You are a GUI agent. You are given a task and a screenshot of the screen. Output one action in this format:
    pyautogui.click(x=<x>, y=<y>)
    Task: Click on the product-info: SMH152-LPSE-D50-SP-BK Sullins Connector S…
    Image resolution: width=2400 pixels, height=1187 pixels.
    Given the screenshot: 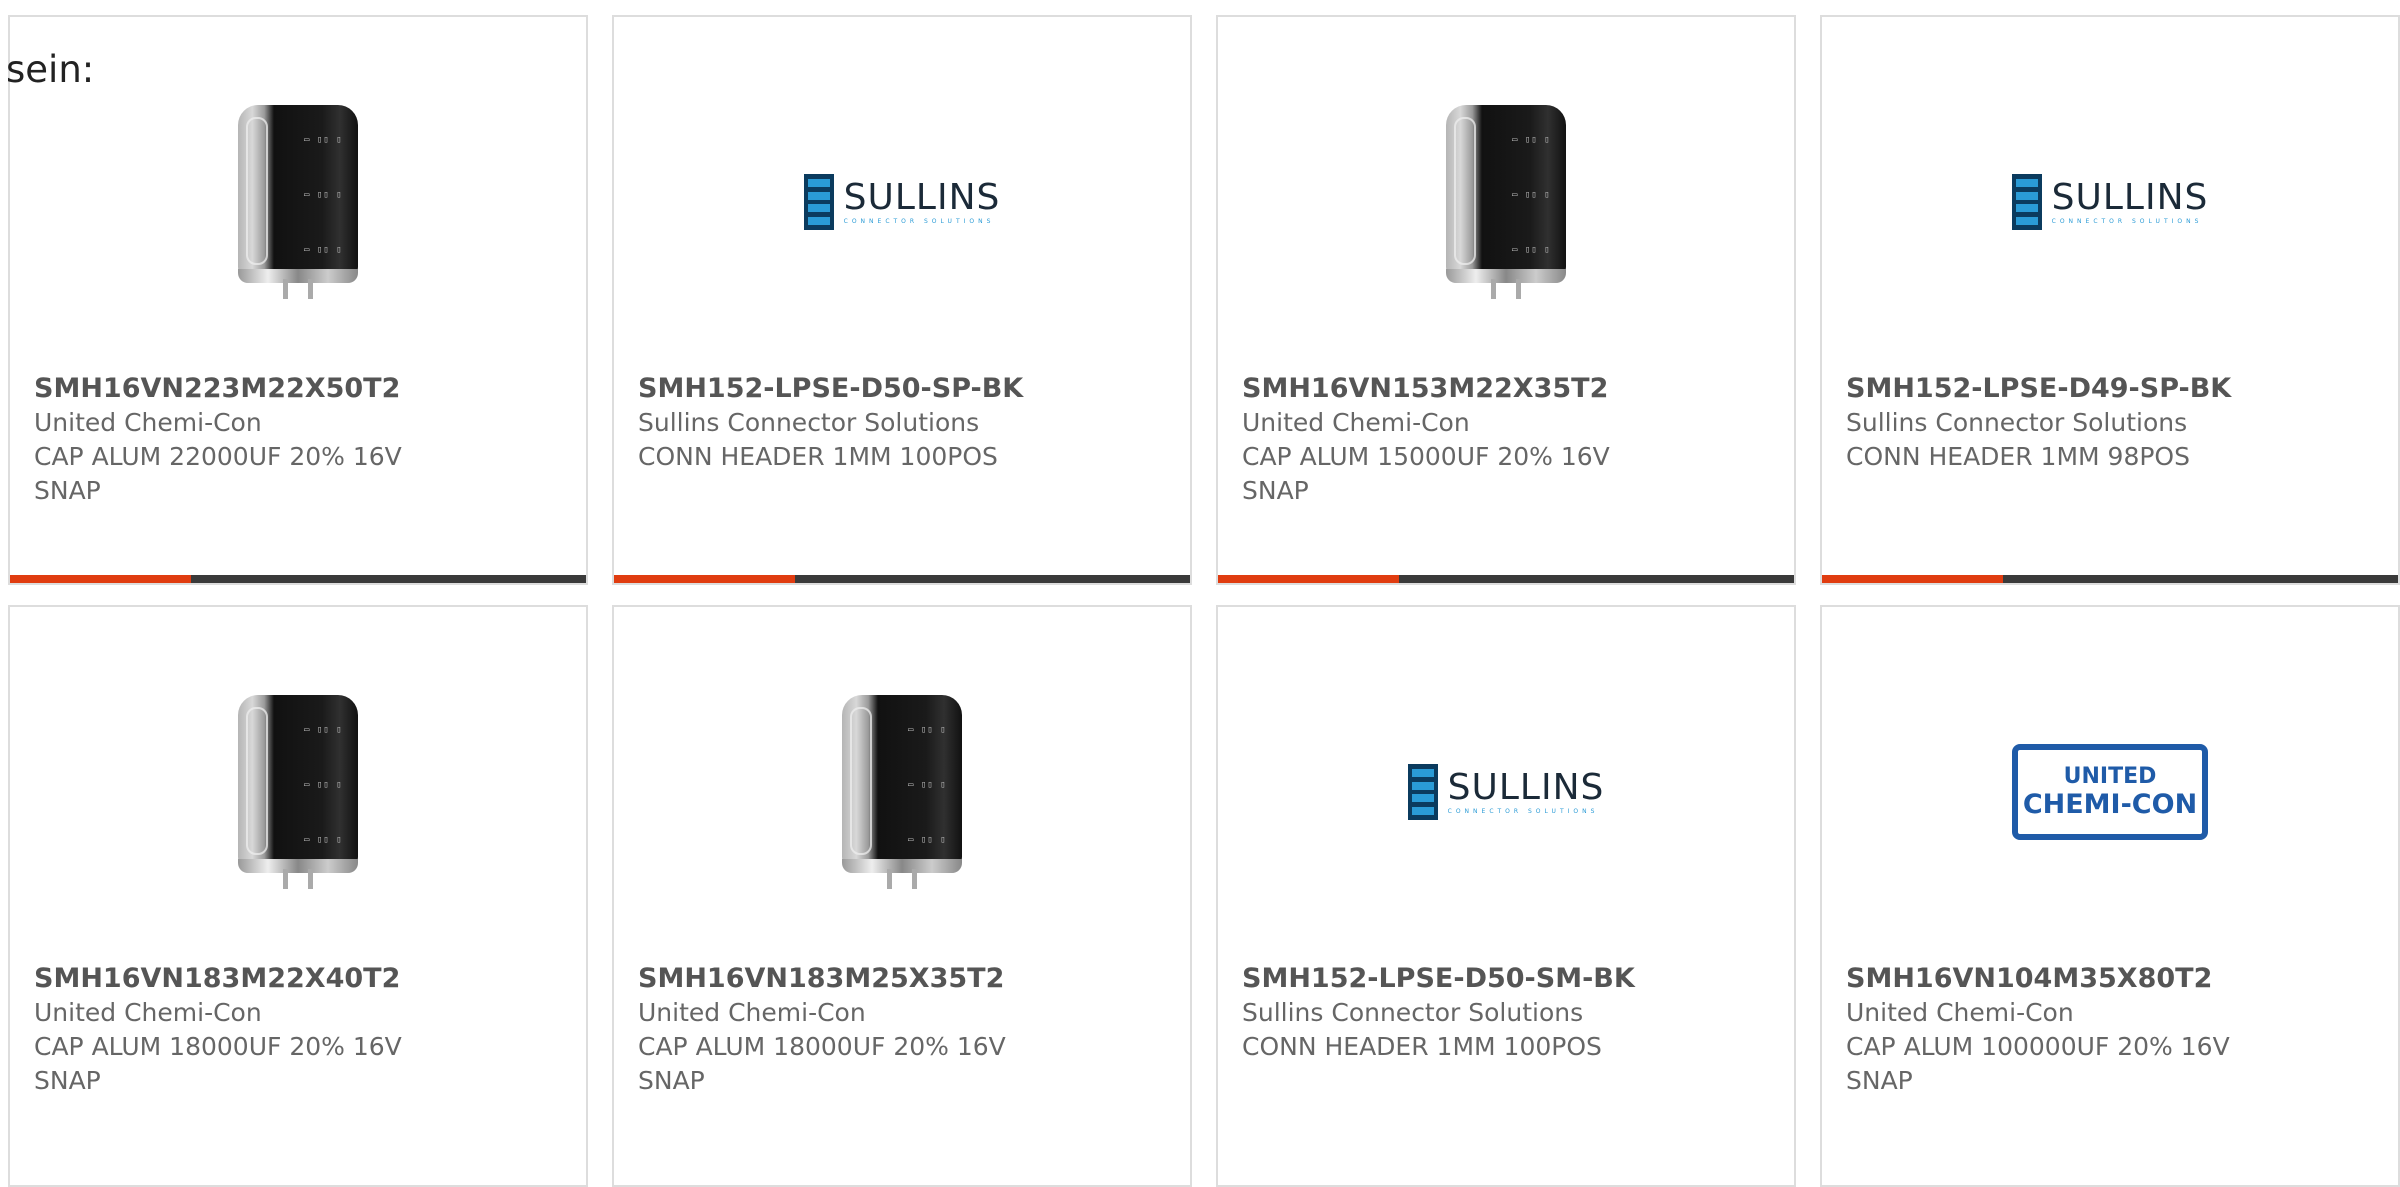 What is the action you would take?
    pyautogui.click(x=902, y=423)
    